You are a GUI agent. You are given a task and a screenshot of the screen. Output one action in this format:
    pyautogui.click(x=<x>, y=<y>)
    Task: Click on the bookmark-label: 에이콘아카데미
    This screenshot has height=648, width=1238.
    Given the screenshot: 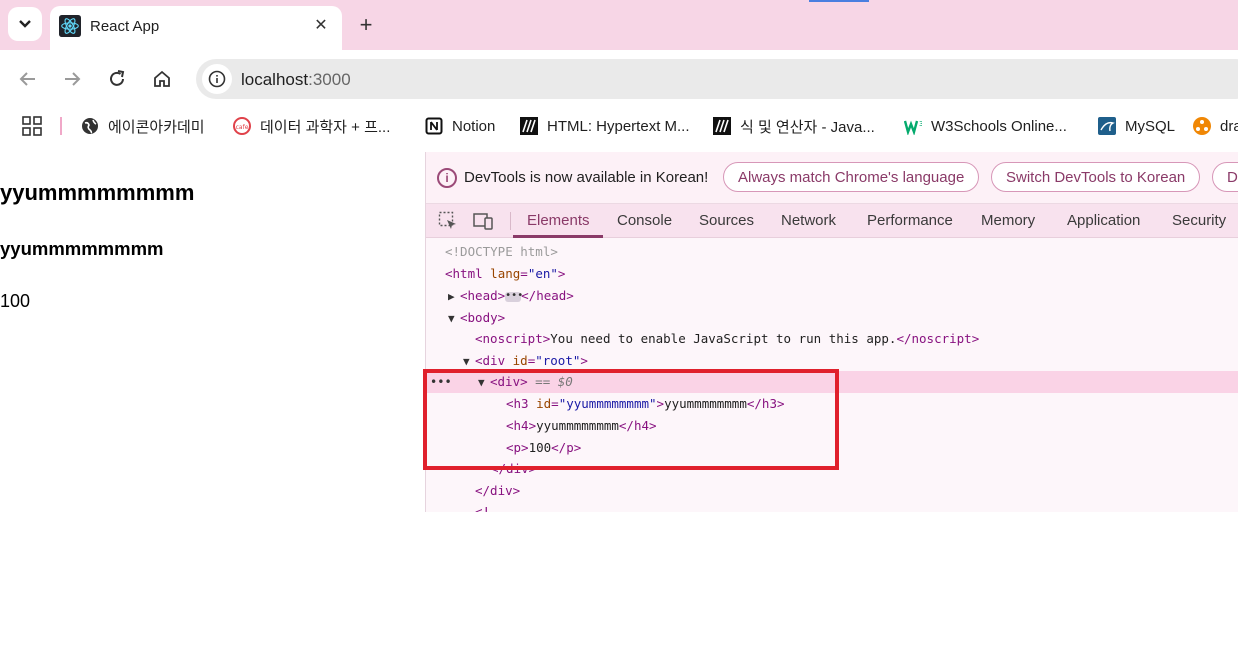 What is the action you would take?
    pyautogui.click(x=156, y=127)
    